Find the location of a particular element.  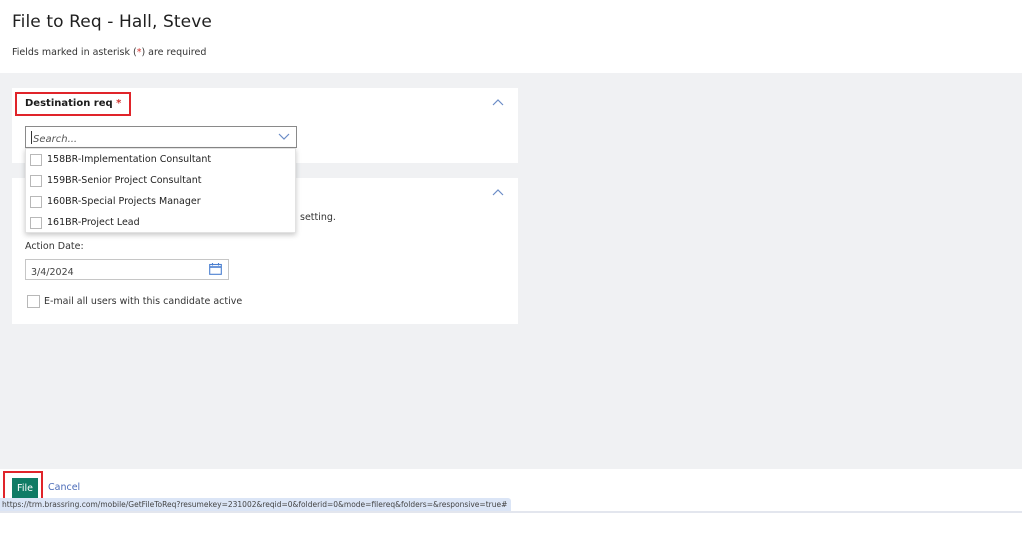

destination-req-search is located at coordinates (161, 138).